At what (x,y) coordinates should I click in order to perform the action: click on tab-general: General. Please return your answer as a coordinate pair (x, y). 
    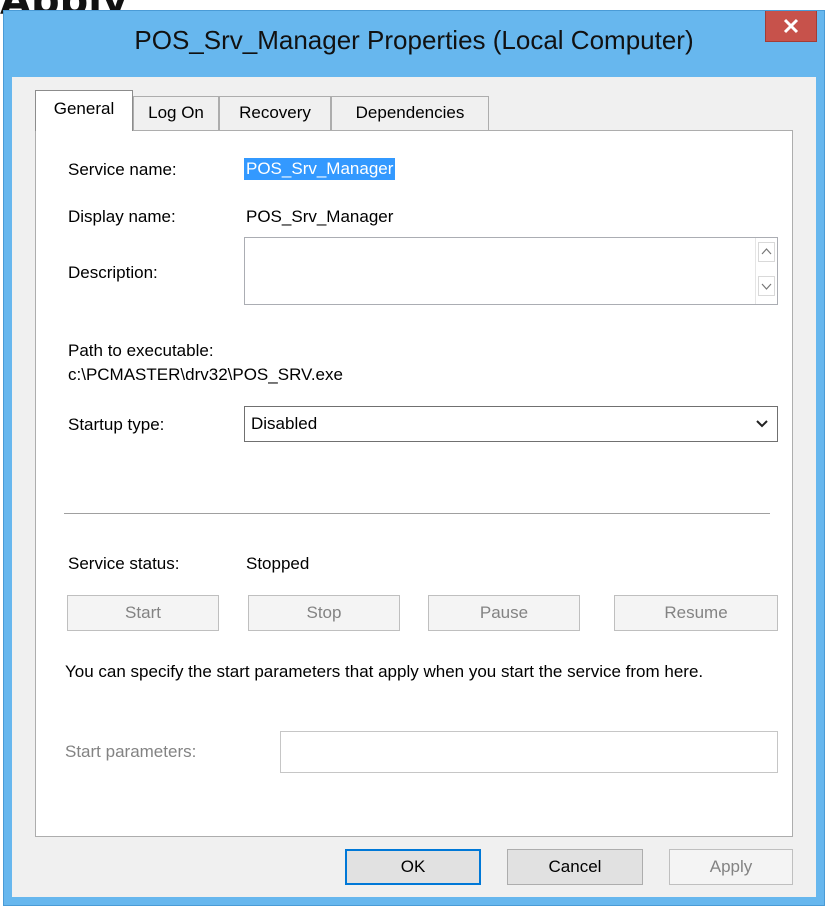
    Looking at the image, I should click on (84, 110).